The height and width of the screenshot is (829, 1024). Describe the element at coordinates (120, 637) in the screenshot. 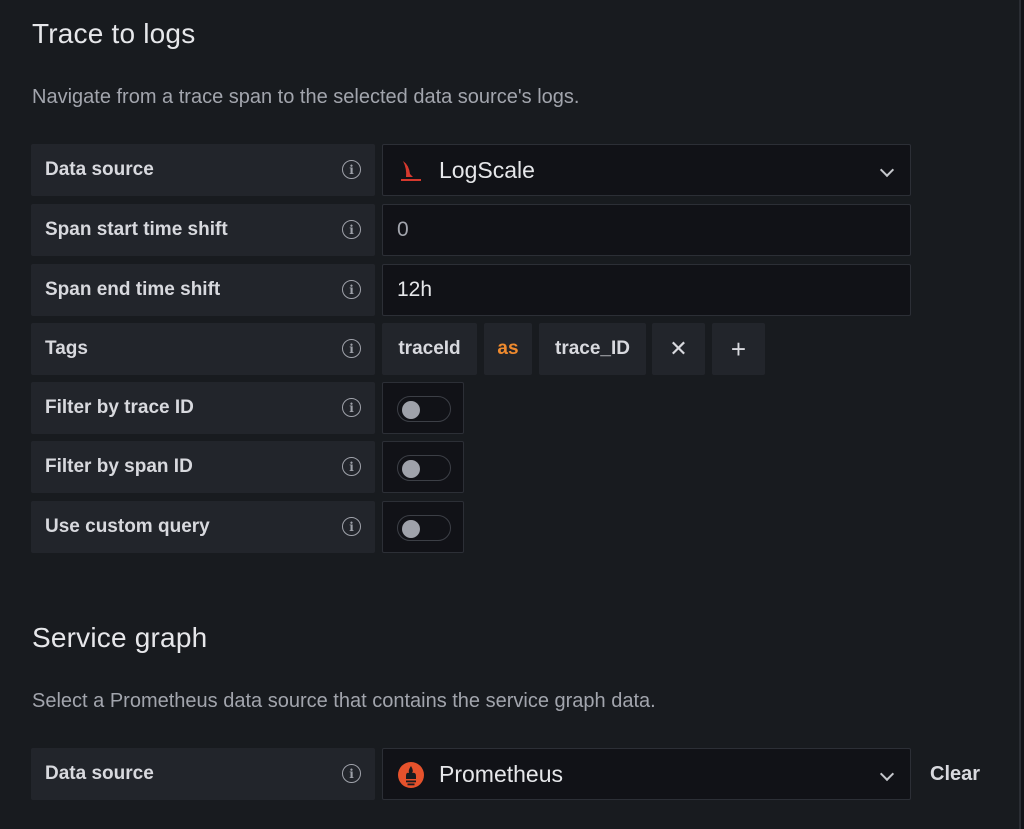

I see `service-graph-heading: Service graph` at that location.